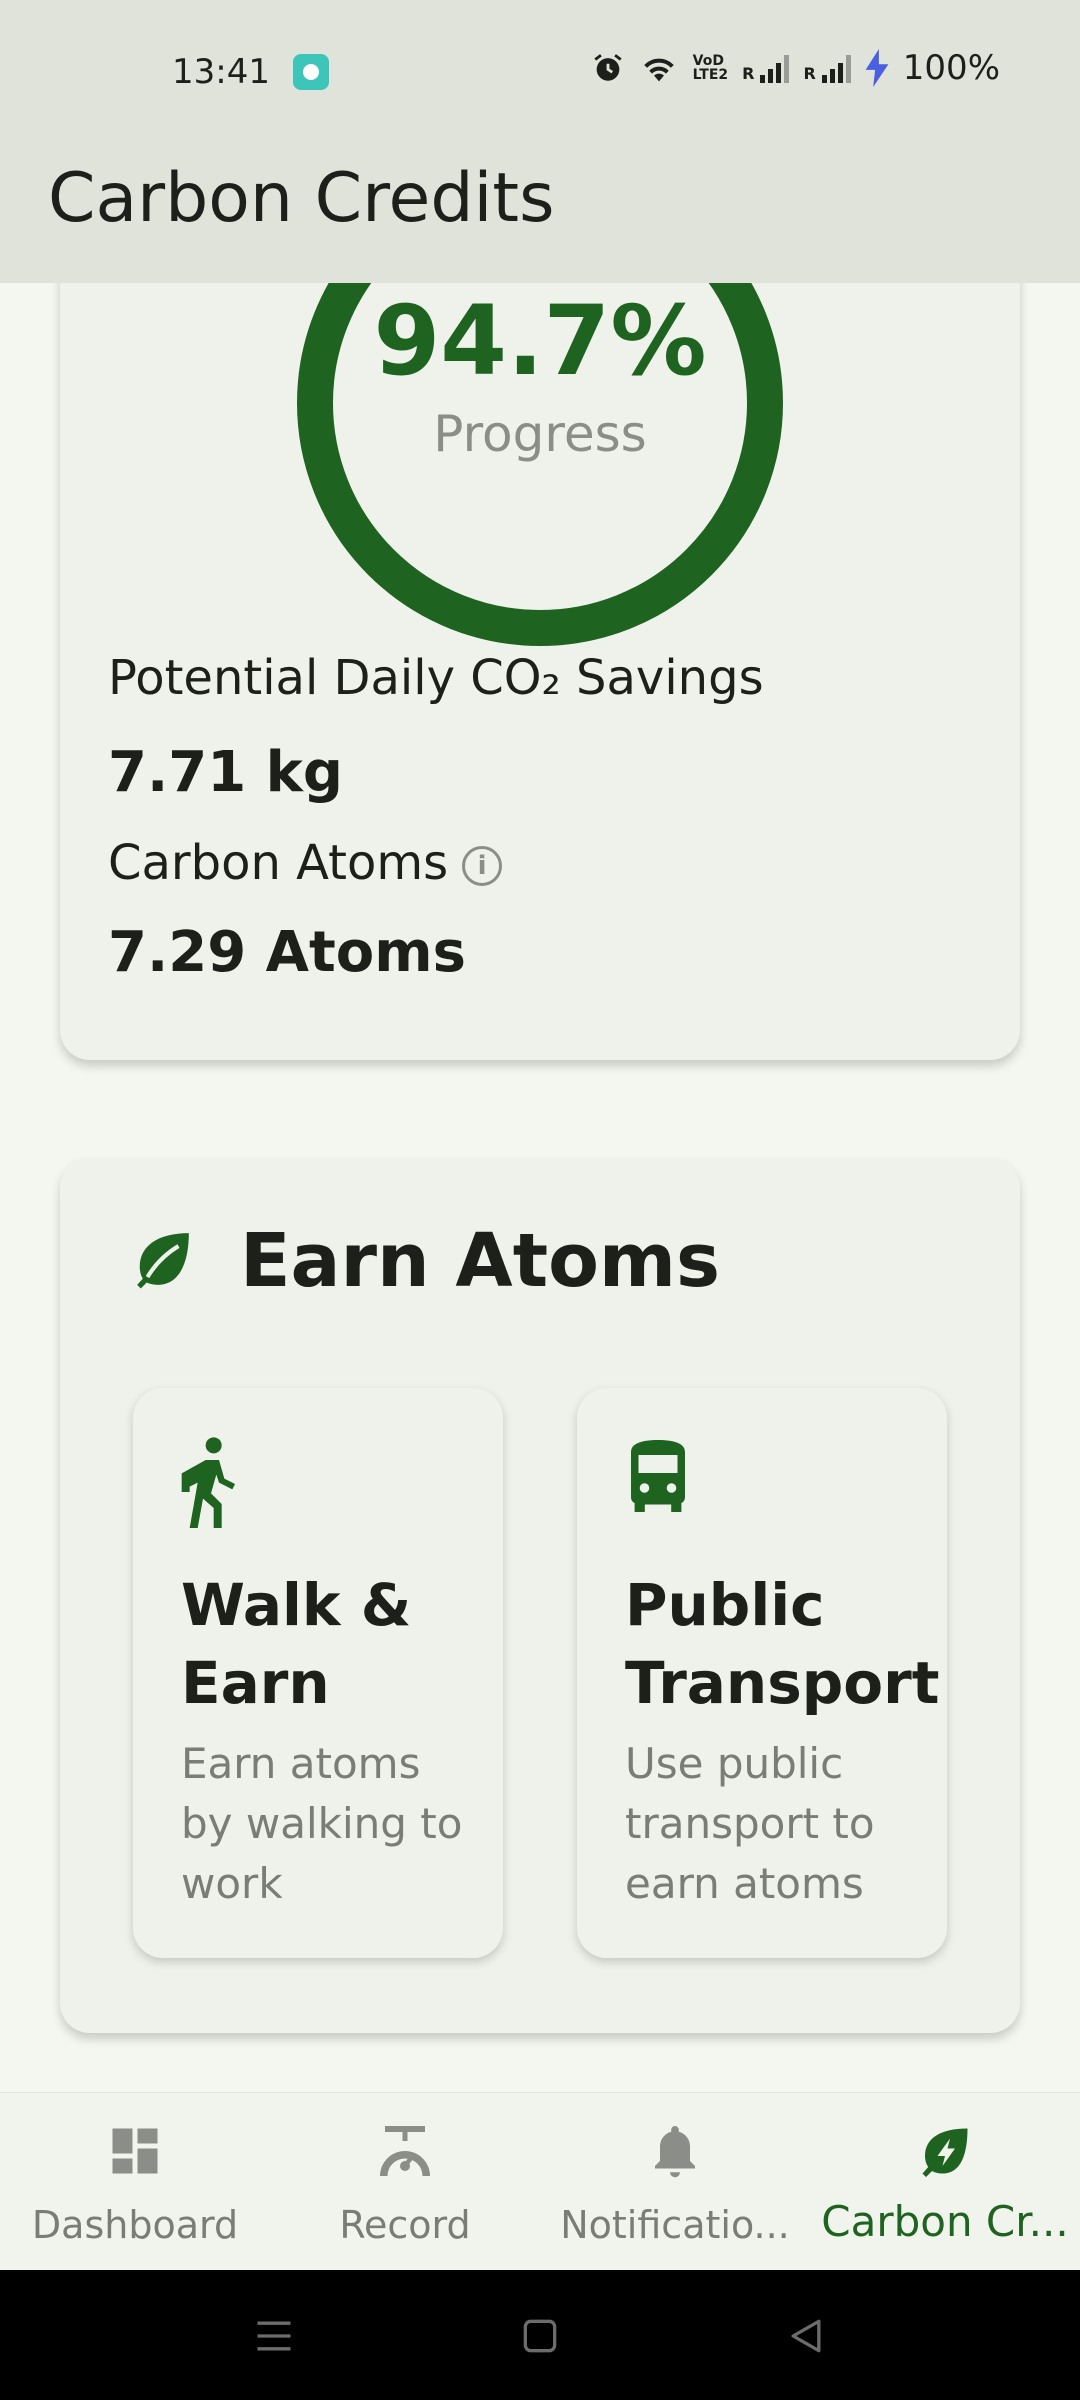 The image size is (1080, 2400). Describe the element at coordinates (296, 1644) in the screenshot. I see `walk-and-earn-title: Walk & Earn` at that location.